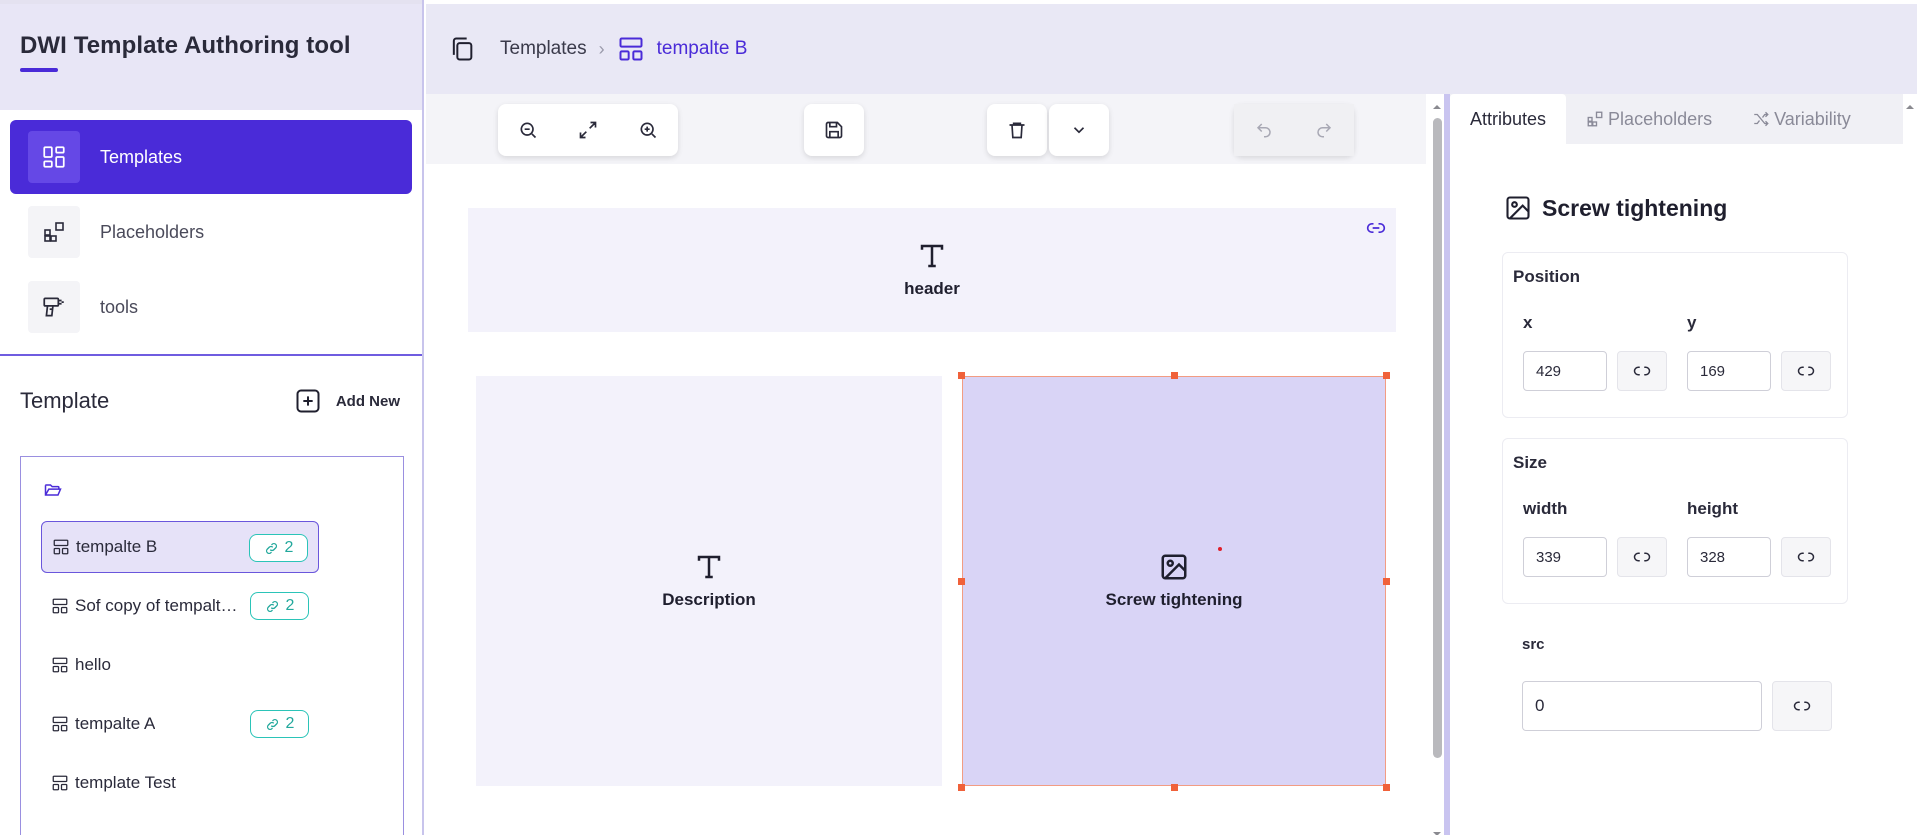 The height and width of the screenshot is (835, 1917). Describe the element at coordinates (1174, 787) in the screenshot. I see `resize-handle-bottom` at that location.